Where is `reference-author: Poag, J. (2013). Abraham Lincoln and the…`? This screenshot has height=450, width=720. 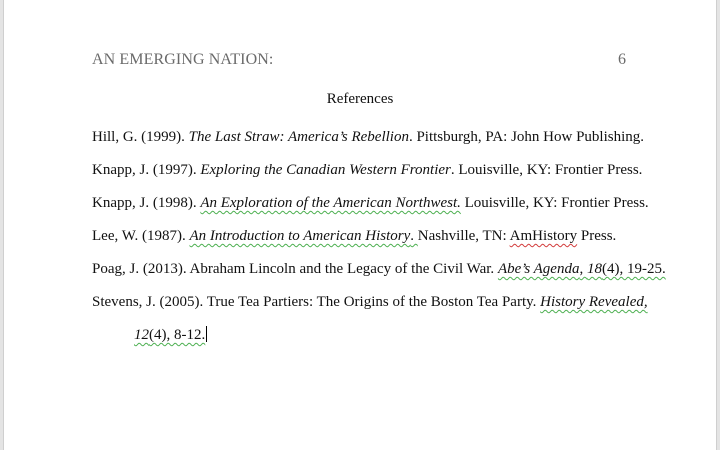 reference-author: Poag, J. (2013). Abraham Lincoln and the… is located at coordinates (295, 269).